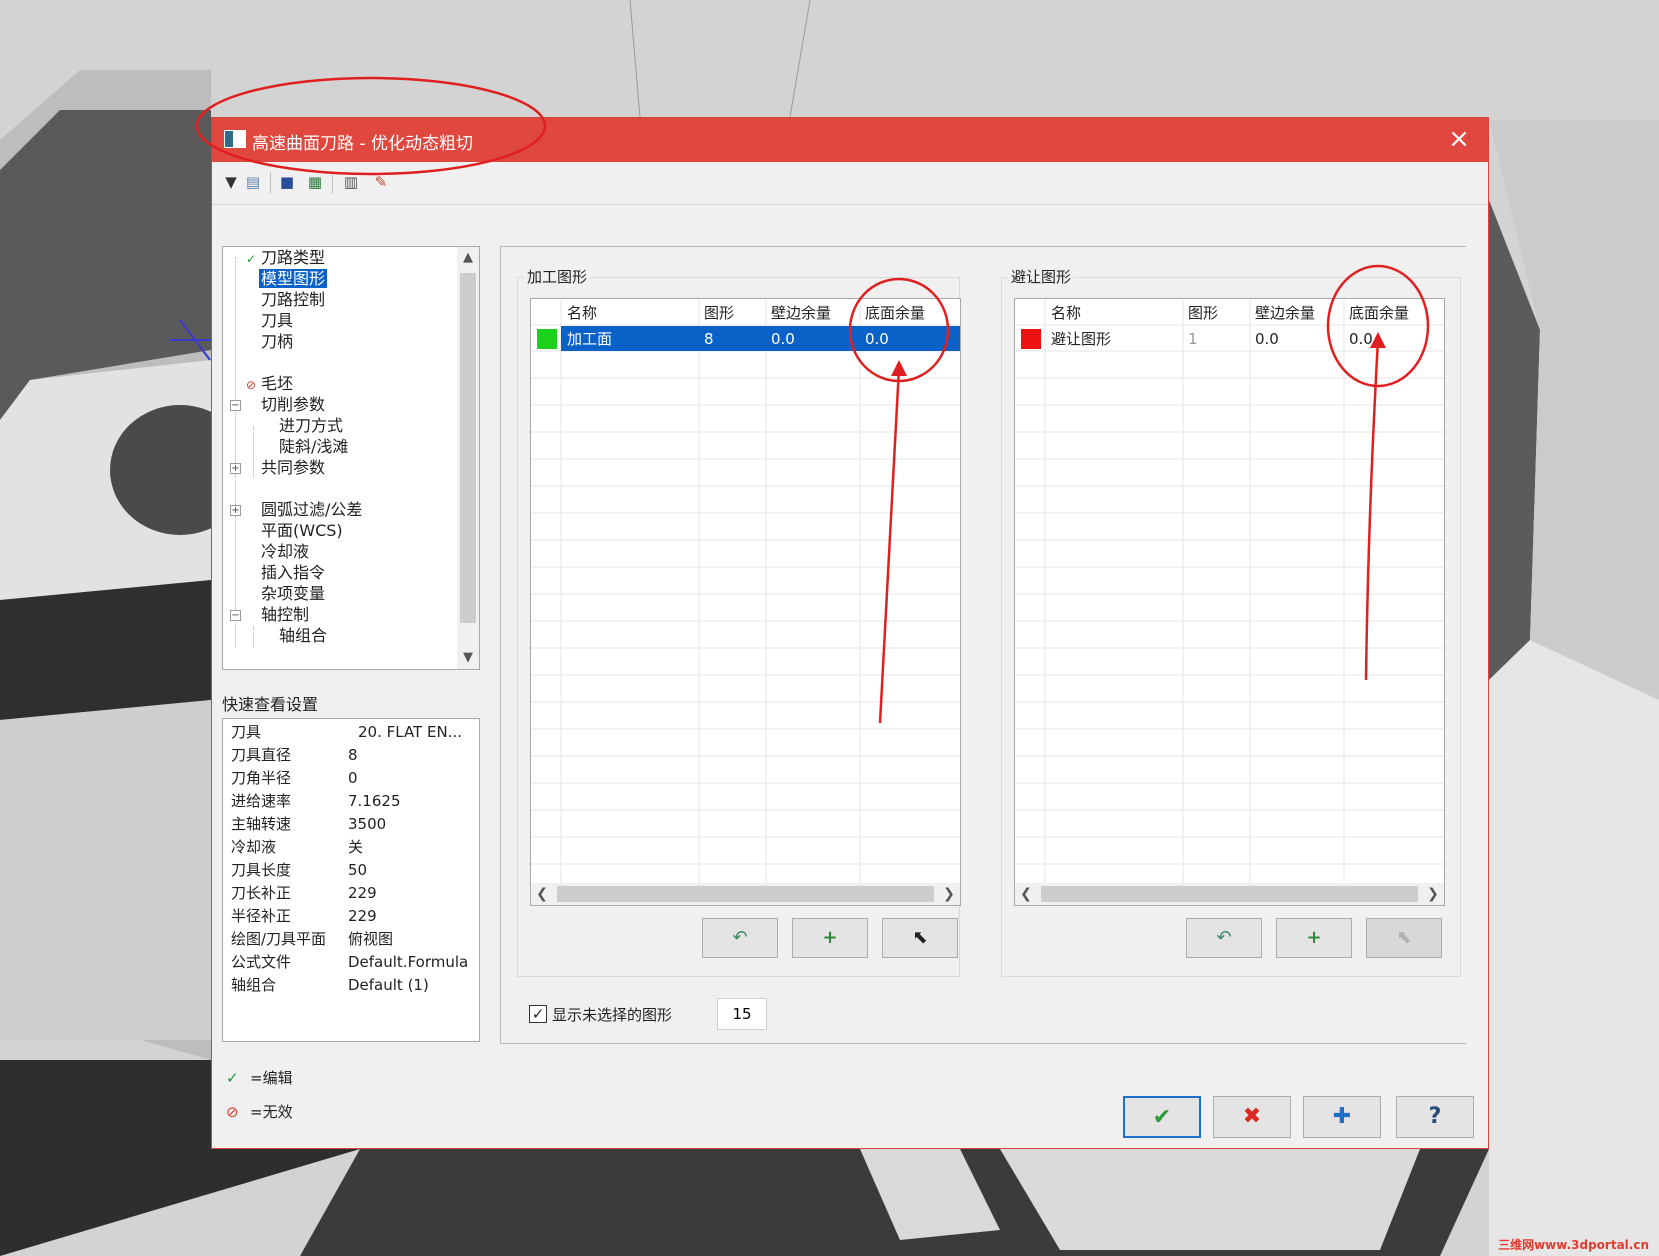 The height and width of the screenshot is (1256, 1659). What do you see at coordinates (294, 531) in the screenshot?
I see `tree-item-planes: 平面(WCS)` at bounding box center [294, 531].